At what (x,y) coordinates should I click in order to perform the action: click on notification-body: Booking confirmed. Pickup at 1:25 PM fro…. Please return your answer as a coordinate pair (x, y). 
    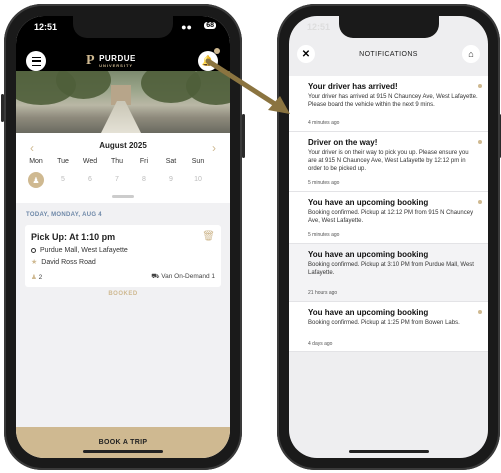
    Looking at the image, I should click on (384, 323).